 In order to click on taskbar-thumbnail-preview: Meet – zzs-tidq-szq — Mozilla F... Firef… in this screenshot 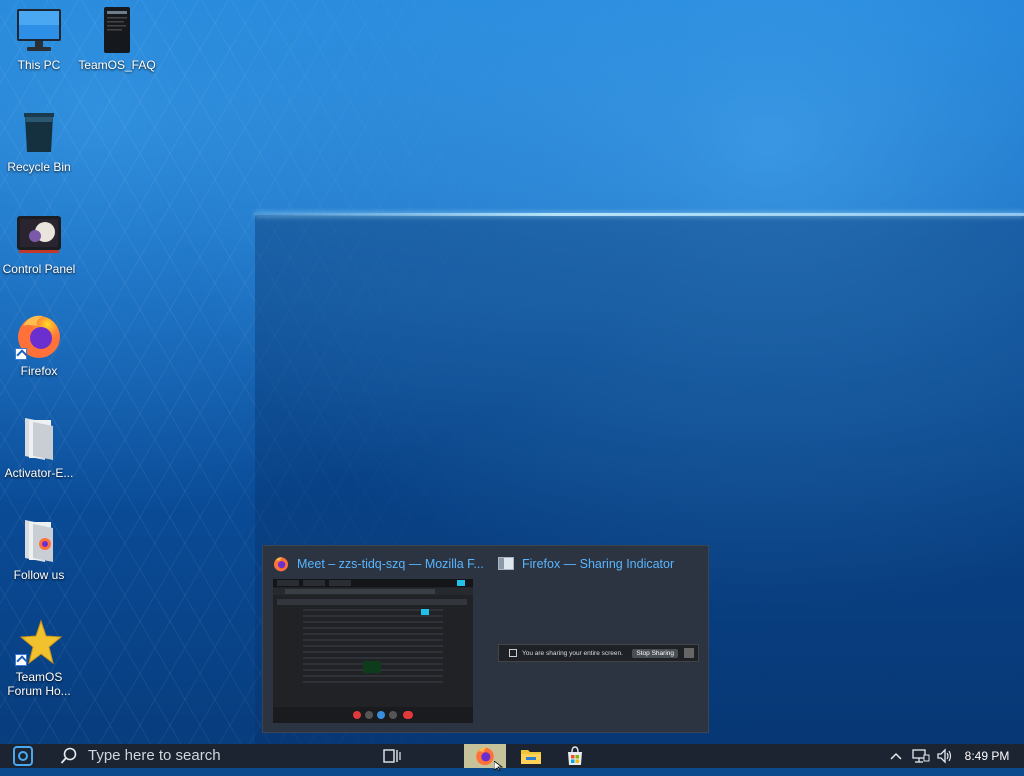, I will do `click(485, 639)`.